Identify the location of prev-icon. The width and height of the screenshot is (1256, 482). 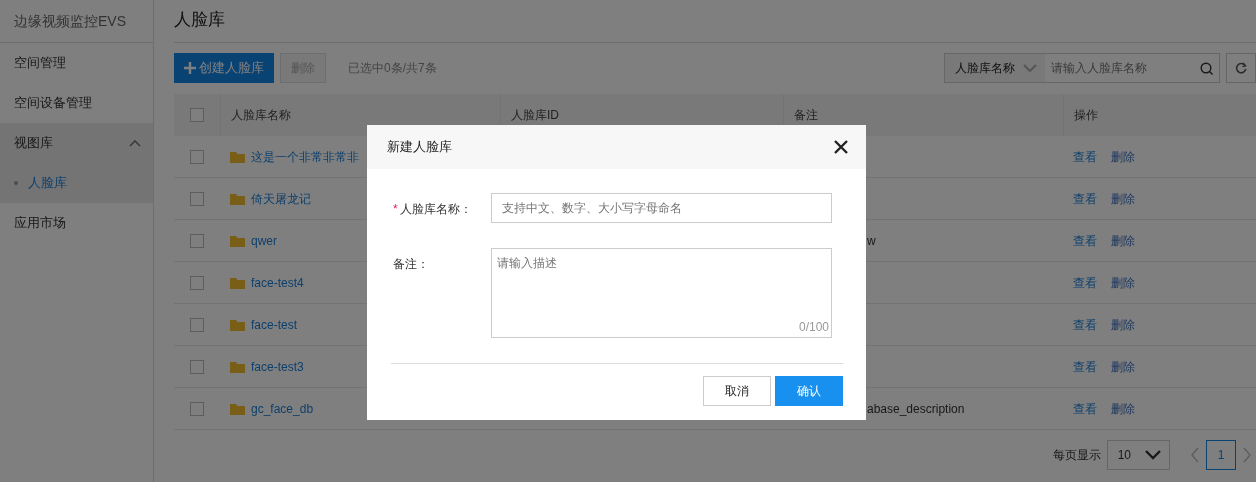
(1195, 455).